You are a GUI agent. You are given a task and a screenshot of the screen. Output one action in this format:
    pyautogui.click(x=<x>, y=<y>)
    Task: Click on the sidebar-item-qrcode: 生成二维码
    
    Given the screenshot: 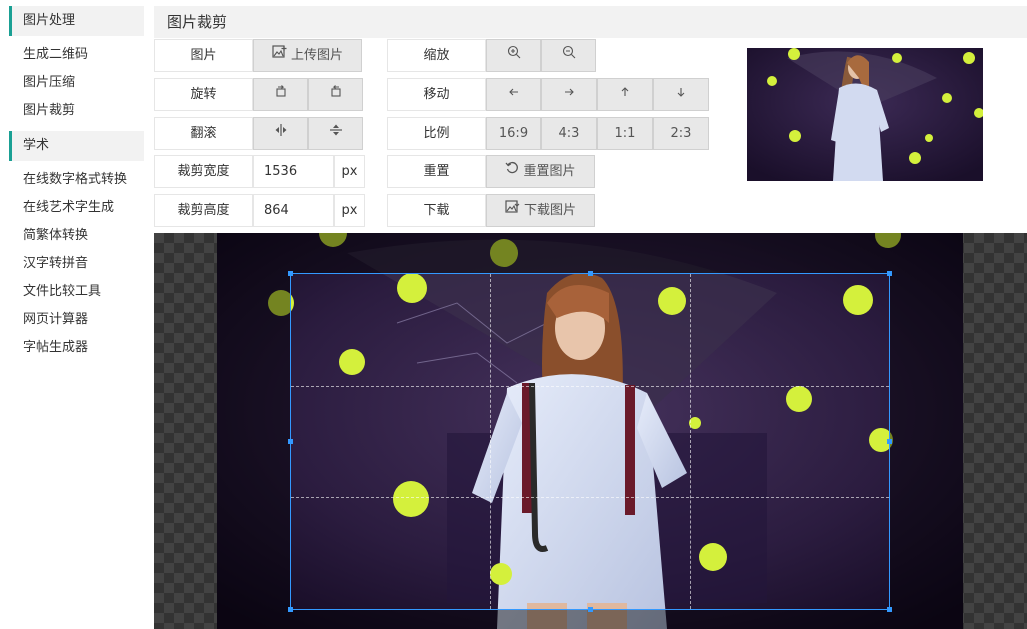 What is the action you would take?
    pyautogui.click(x=55, y=55)
    